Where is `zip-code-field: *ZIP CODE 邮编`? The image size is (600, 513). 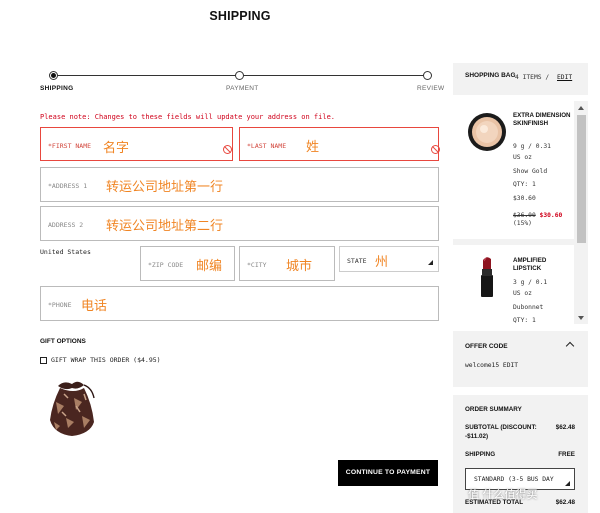 zip-code-field: *ZIP CODE 邮编 is located at coordinates (187, 263).